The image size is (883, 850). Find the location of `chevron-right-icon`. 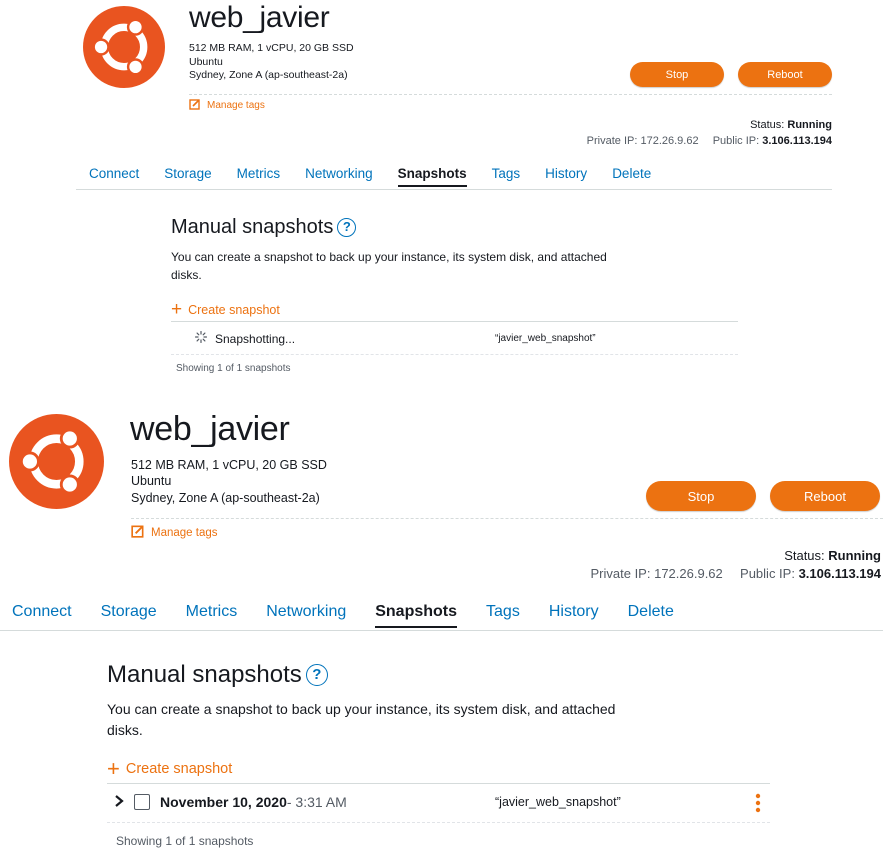

chevron-right-icon is located at coordinates (119, 802).